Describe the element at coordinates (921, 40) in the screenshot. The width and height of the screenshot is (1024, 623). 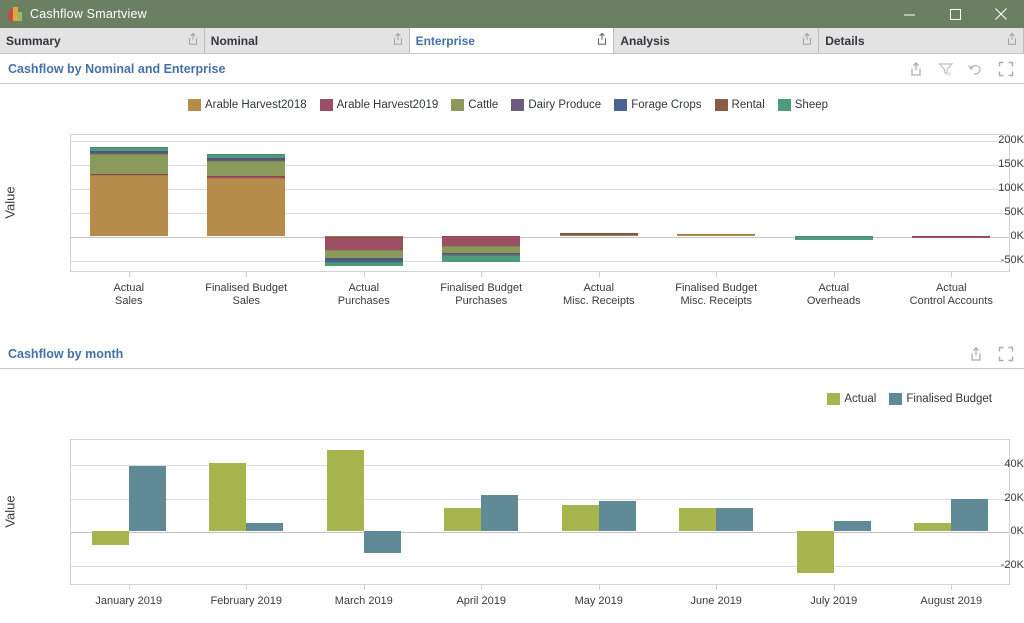
I see `tab-details: Details` at that location.